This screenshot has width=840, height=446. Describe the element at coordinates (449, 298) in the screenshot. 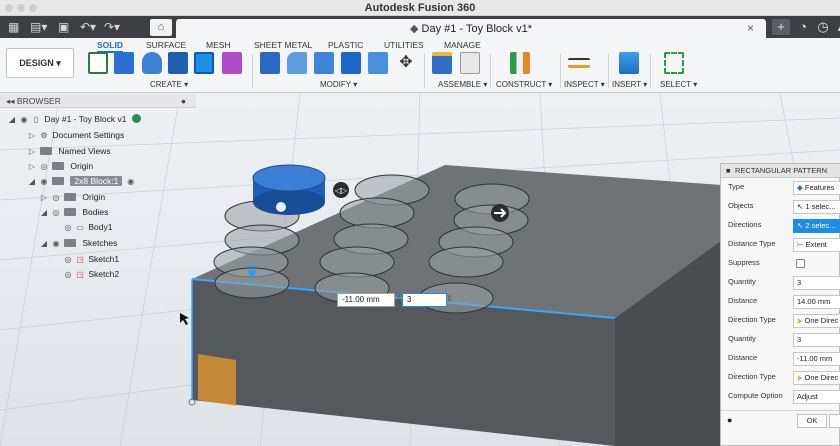

I see `quantity-stepper-icon: ⇕` at that location.